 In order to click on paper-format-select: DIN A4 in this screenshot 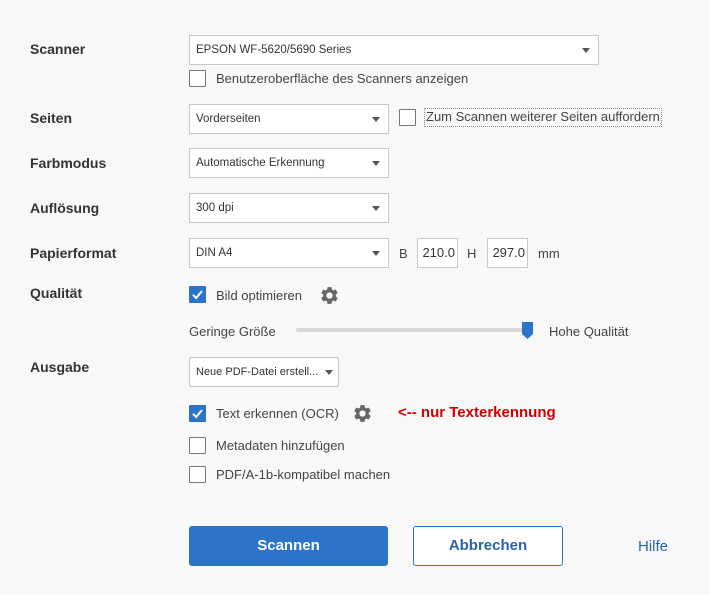, I will do `click(289, 253)`.